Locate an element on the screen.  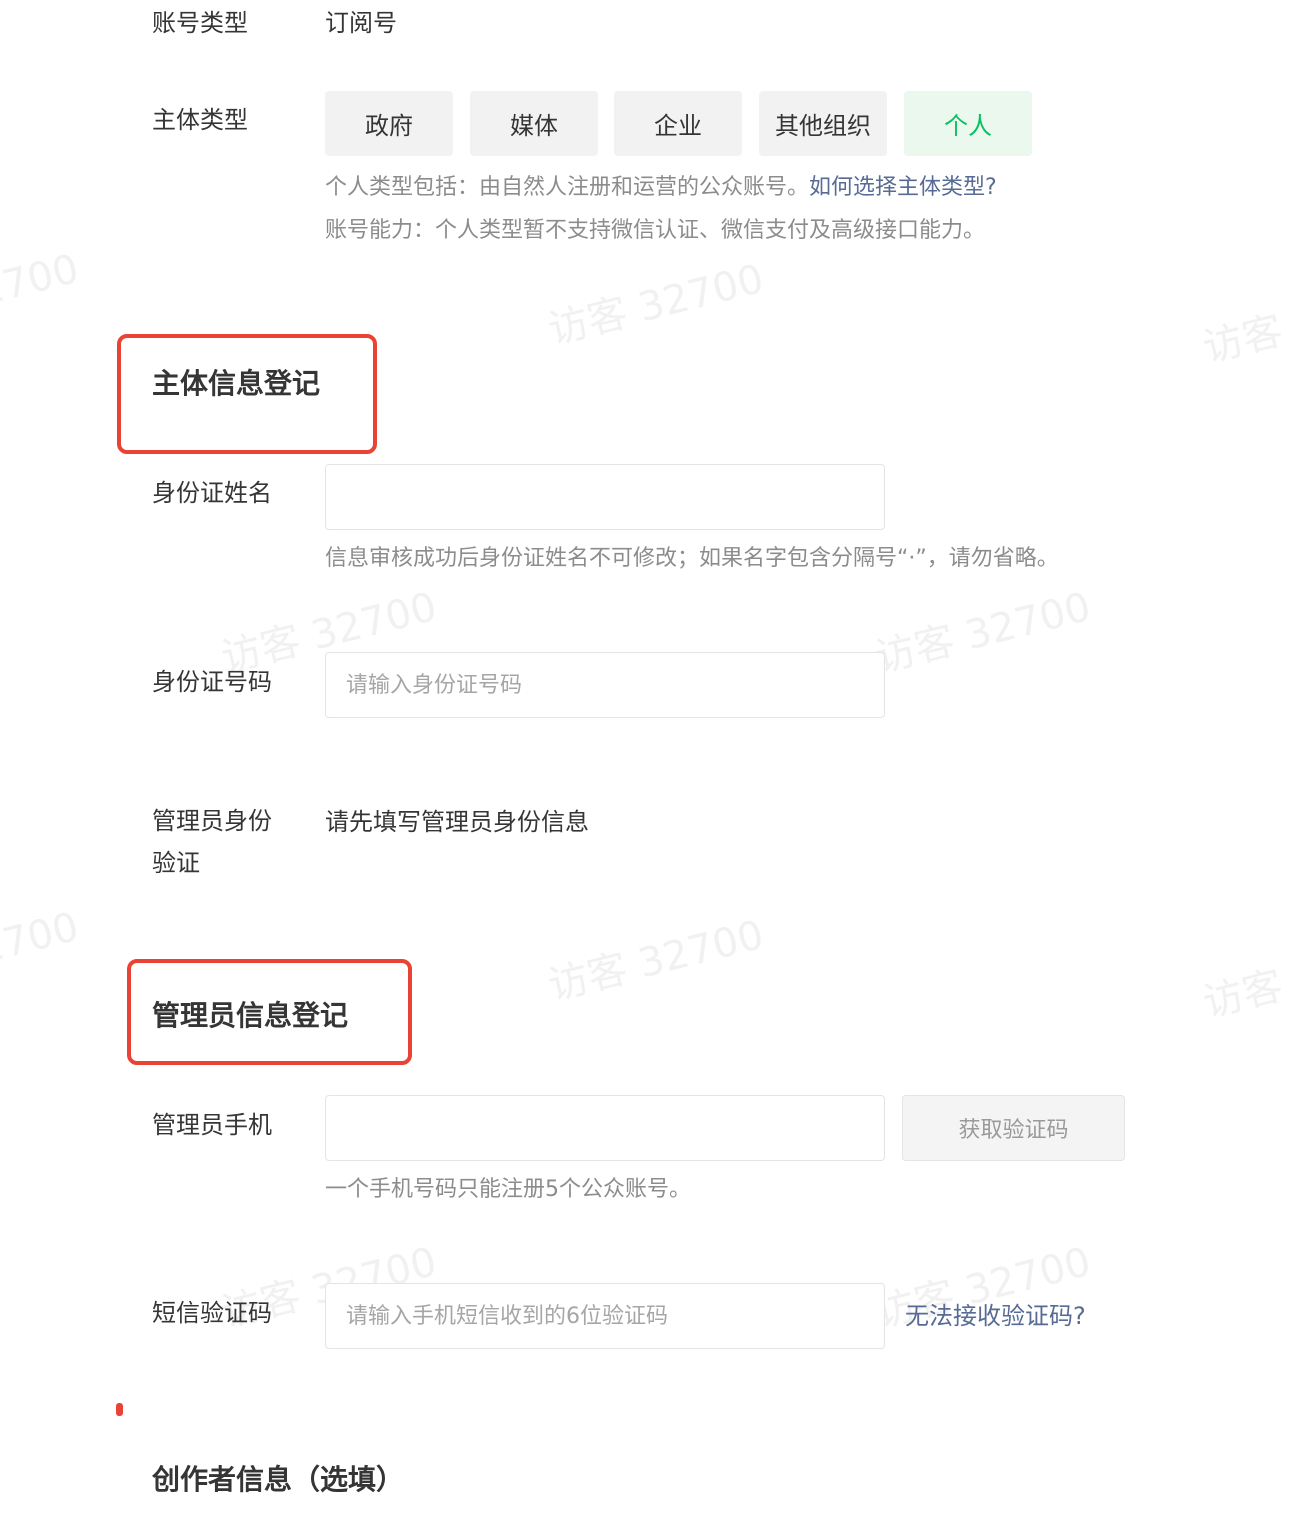
subject-option-media: 媒体 is located at coordinates (534, 123).